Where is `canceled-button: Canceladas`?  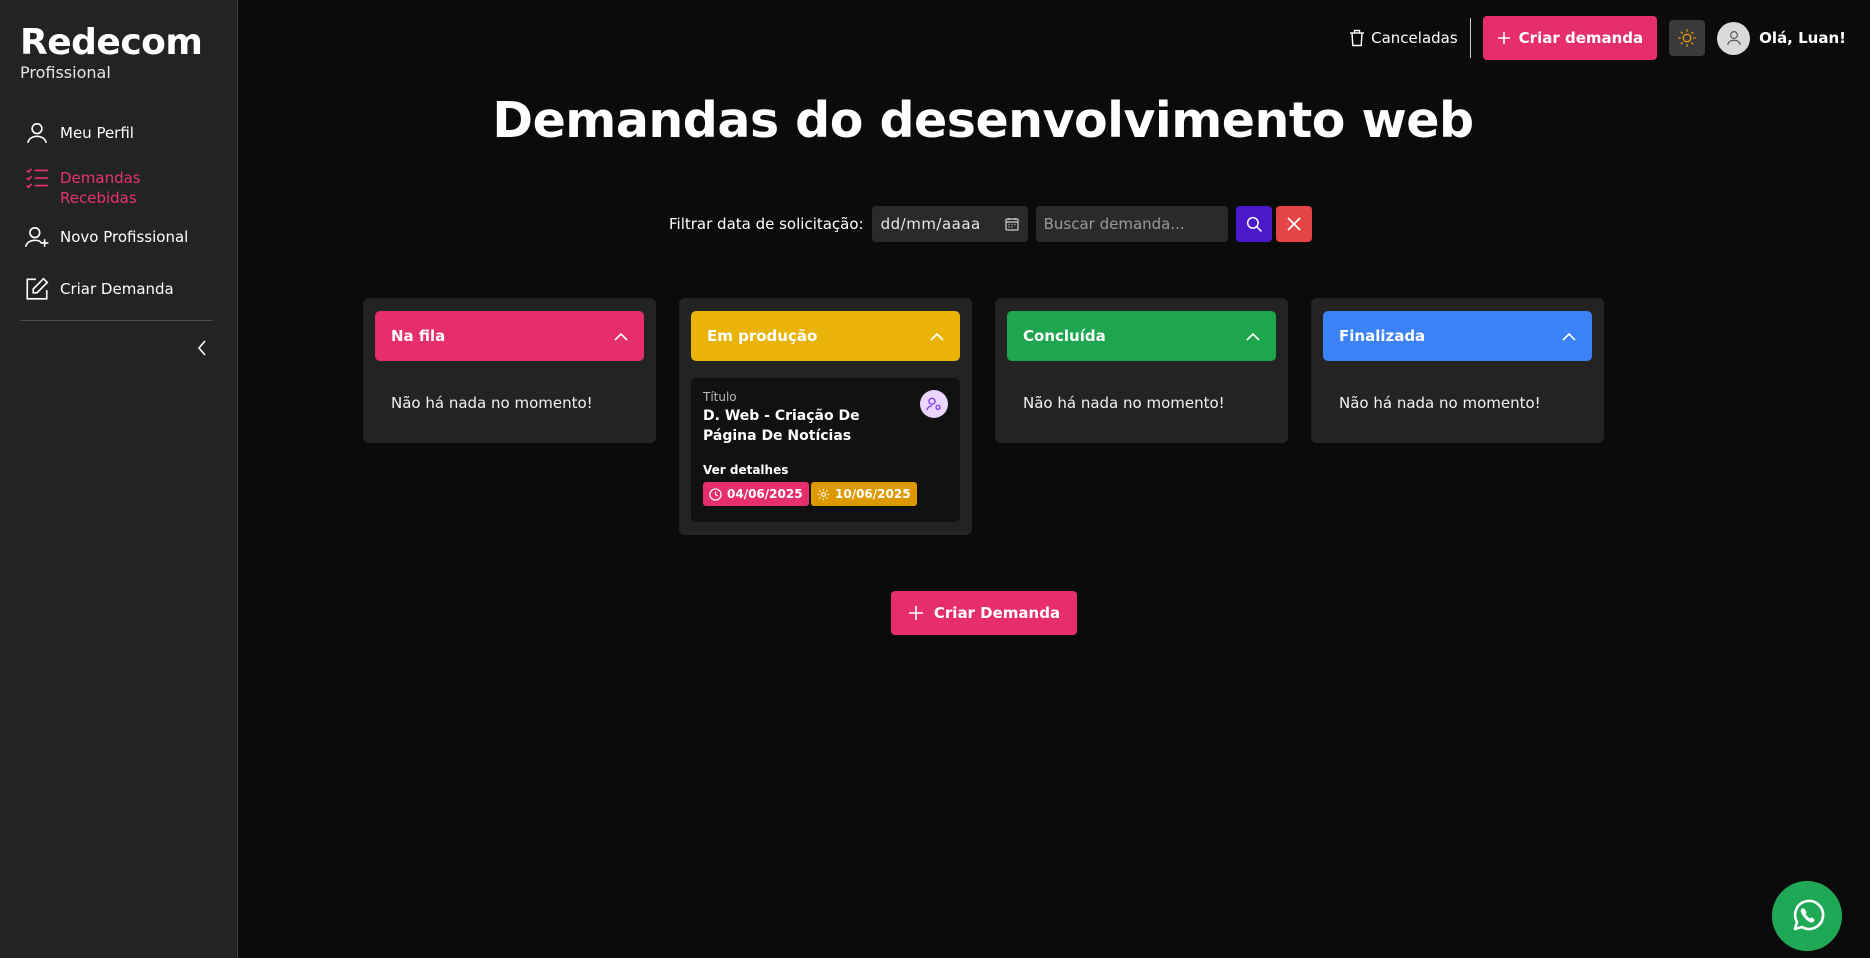 canceled-button: Canceladas is located at coordinates (1410, 38).